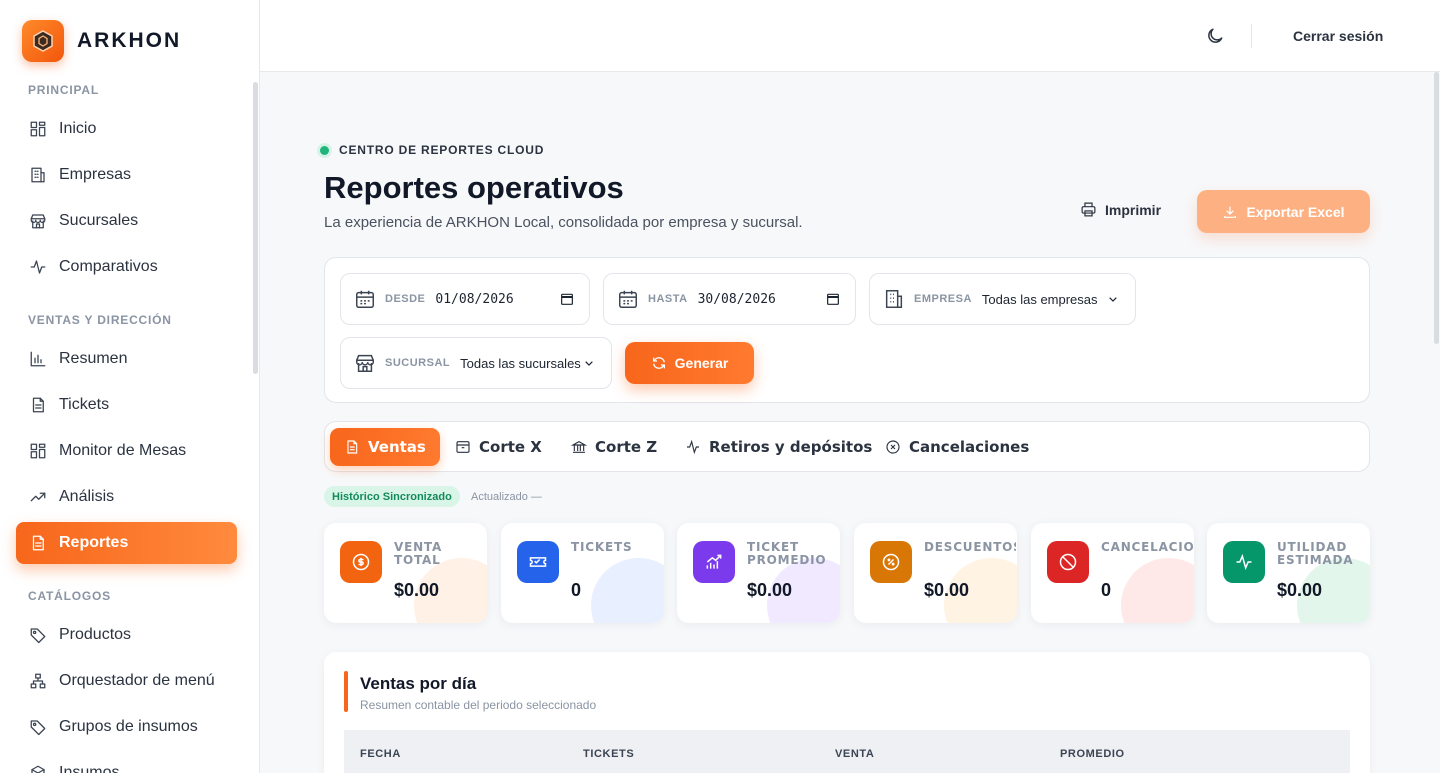 This screenshot has width=1440, height=773. I want to click on sucursal-label: SUCURSAL, so click(418, 363).